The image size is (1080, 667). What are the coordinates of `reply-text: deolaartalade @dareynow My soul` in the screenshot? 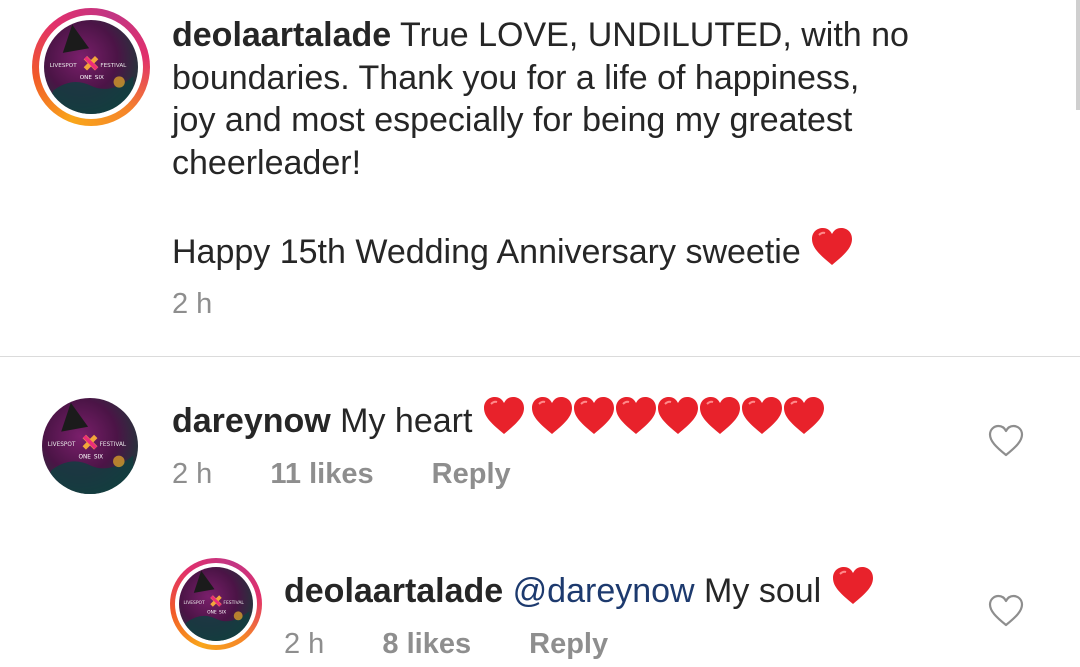 It's located at (579, 589).